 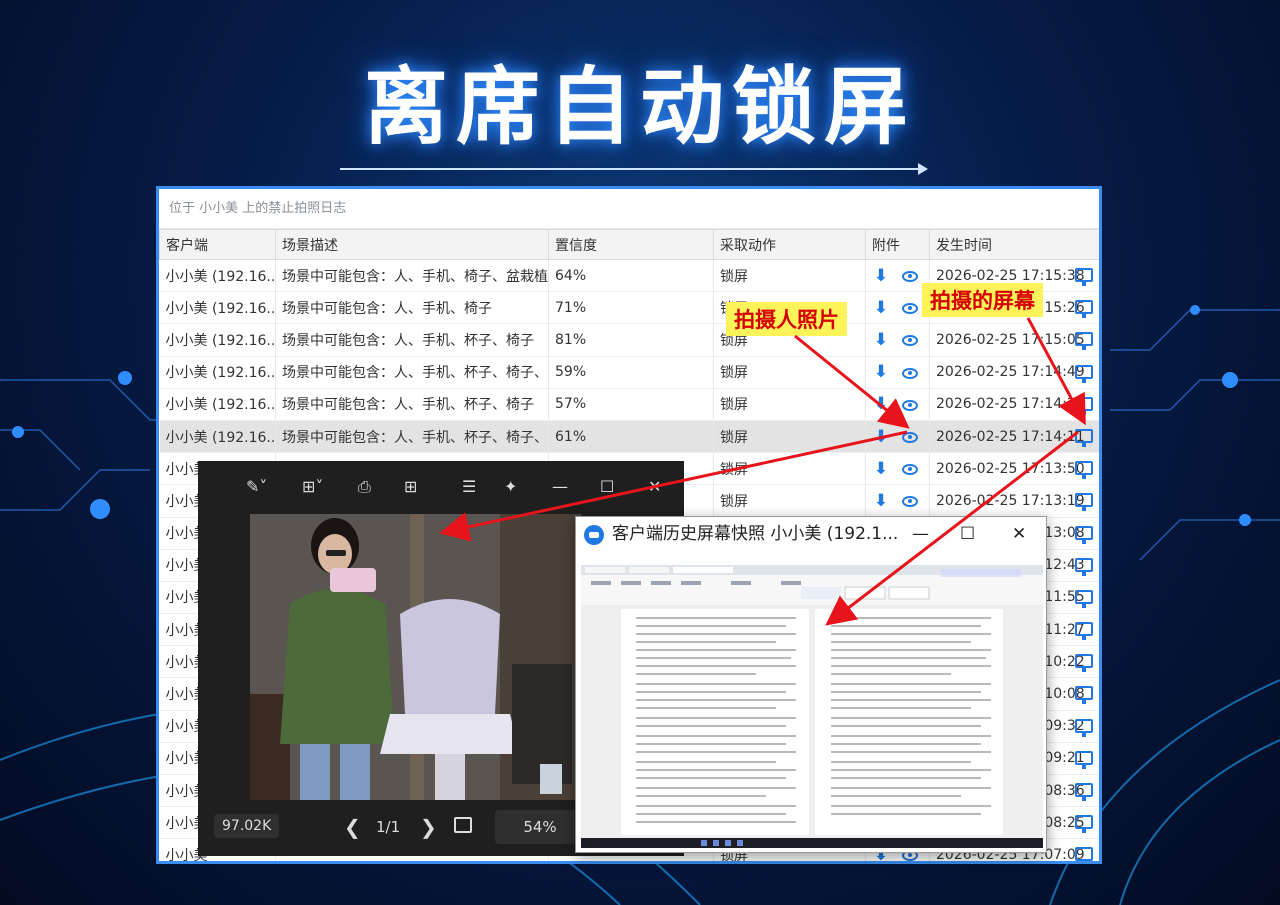 What do you see at coordinates (312, 486) in the screenshot?
I see `crop-icon: ⊞˅` at bounding box center [312, 486].